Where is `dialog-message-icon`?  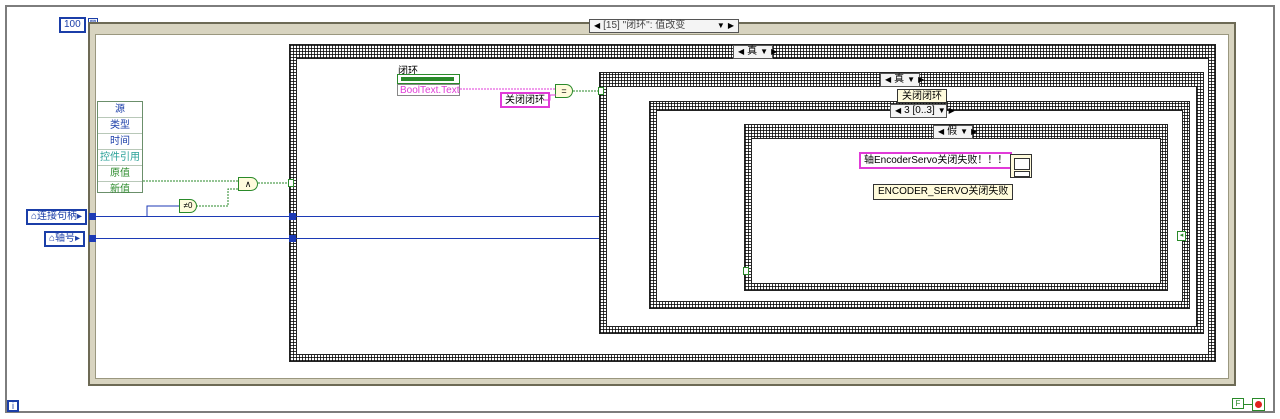 dialog-message-icon is located at coordinates (1021, 166).